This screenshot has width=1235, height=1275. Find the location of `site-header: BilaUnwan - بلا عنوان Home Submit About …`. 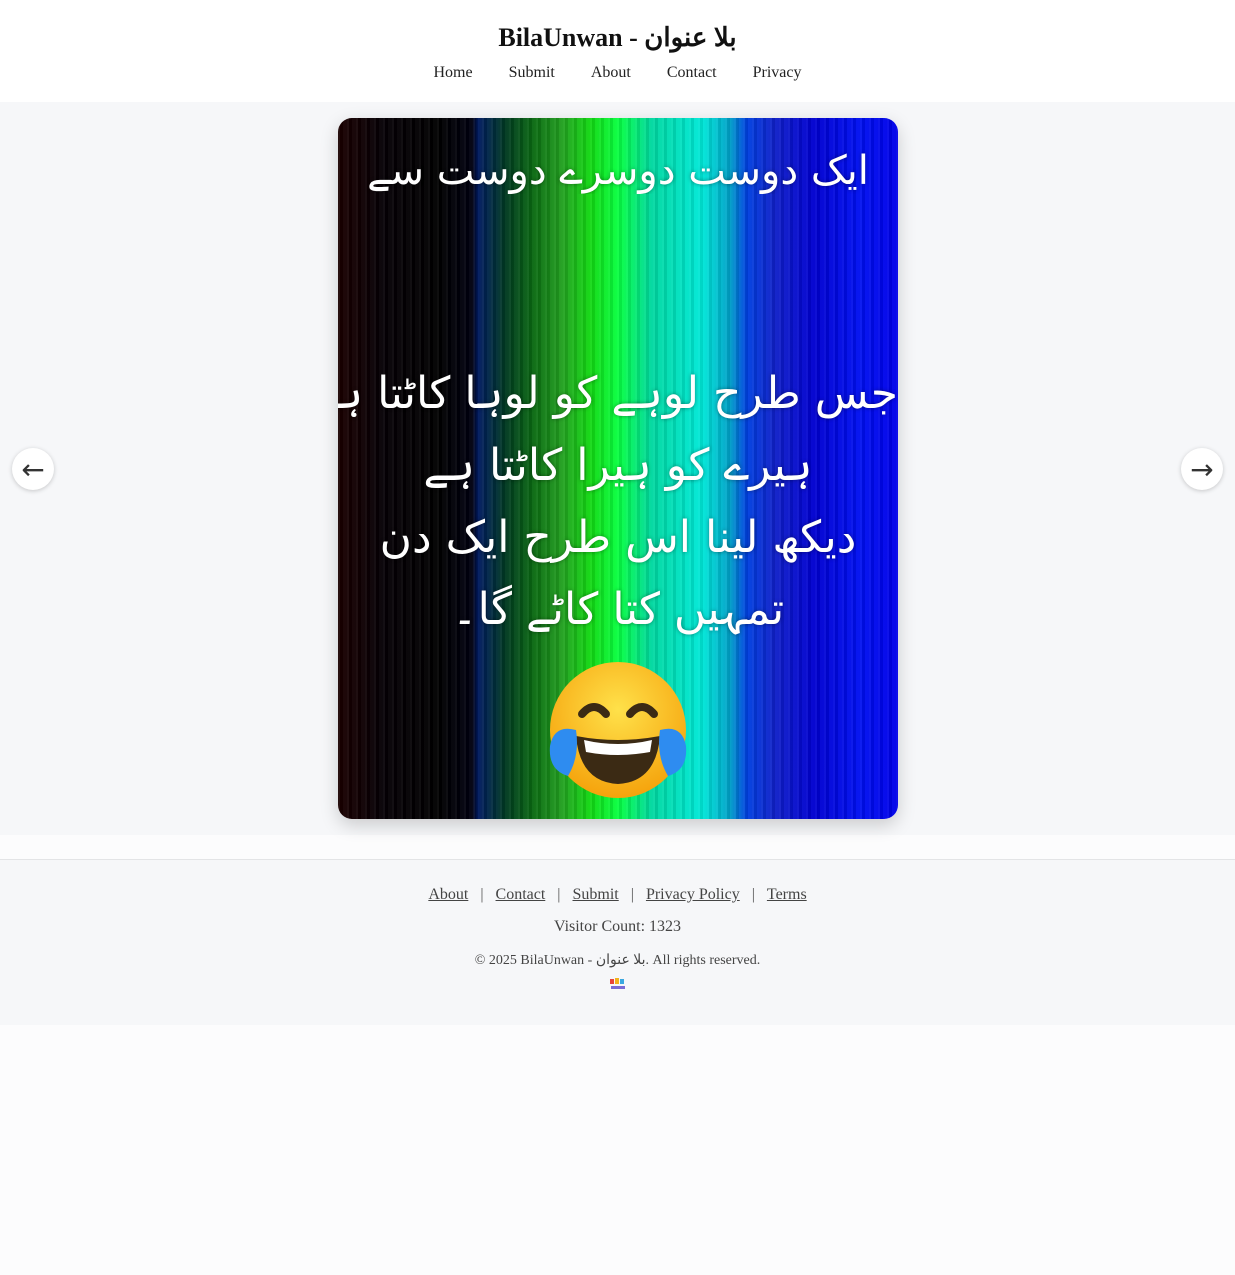

site-header: BilaUnwan - بلا عنوان Home Submit About … is located at coordinates (617, 51).